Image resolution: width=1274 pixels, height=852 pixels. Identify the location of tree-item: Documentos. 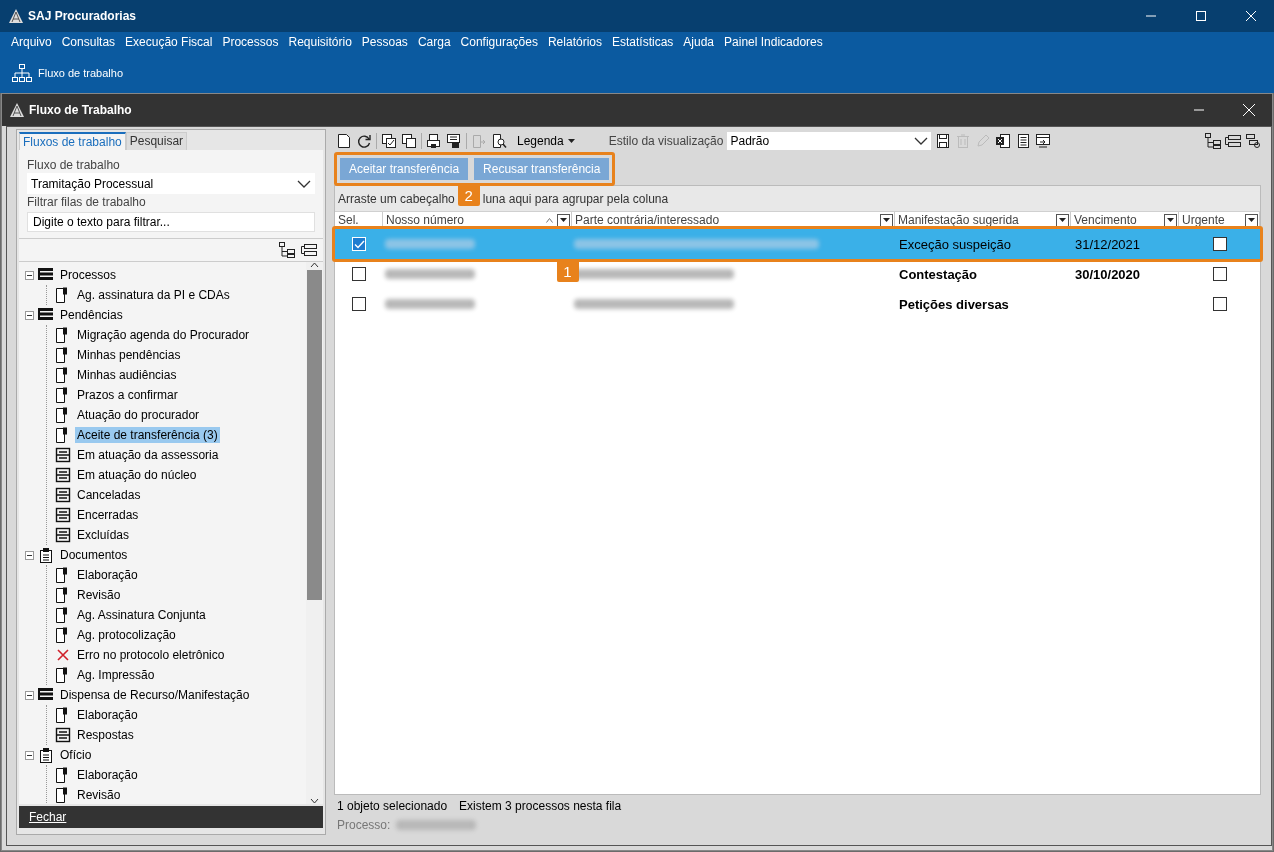
(94, 555).